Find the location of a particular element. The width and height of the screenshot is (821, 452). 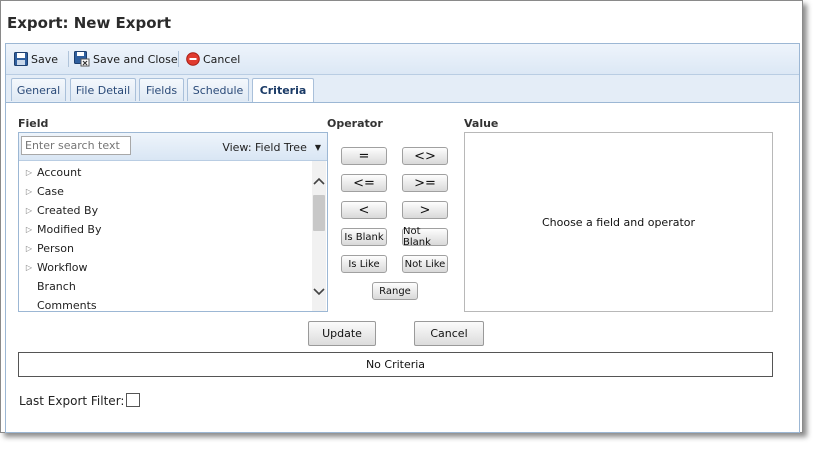

operator-greater-equal-button: >= is located at coordinates (425, 183).